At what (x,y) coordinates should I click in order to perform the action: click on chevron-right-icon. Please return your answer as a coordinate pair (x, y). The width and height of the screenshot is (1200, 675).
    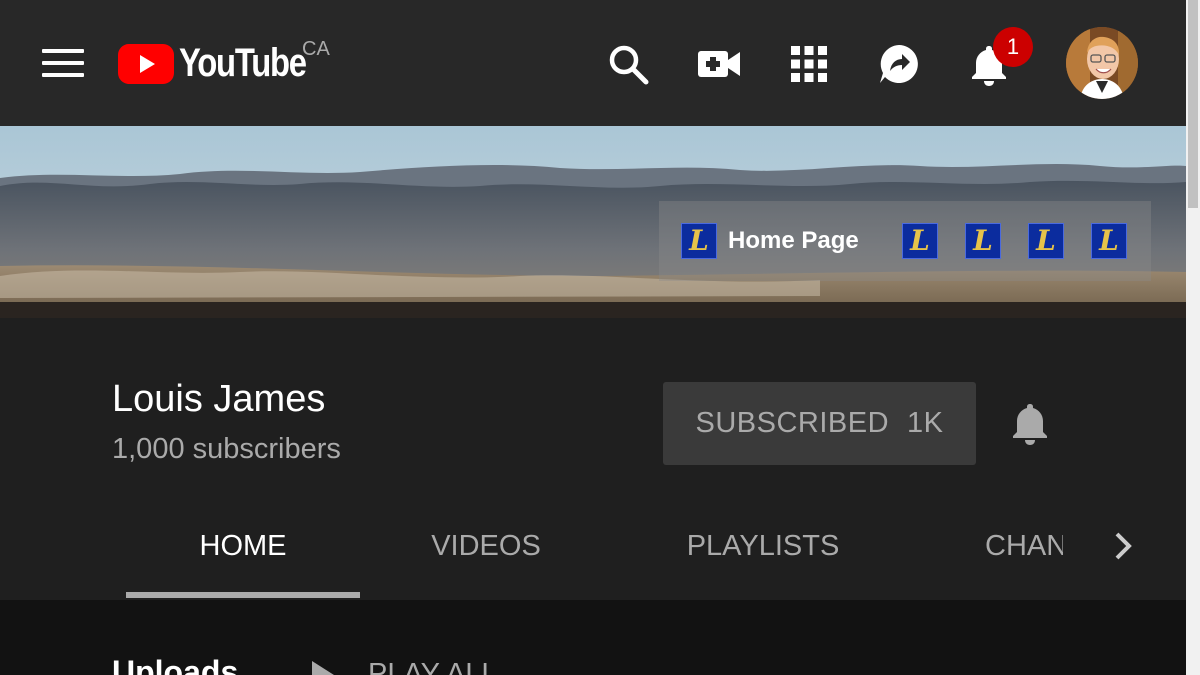
    Looking at the image, I should click on (1123, 546).